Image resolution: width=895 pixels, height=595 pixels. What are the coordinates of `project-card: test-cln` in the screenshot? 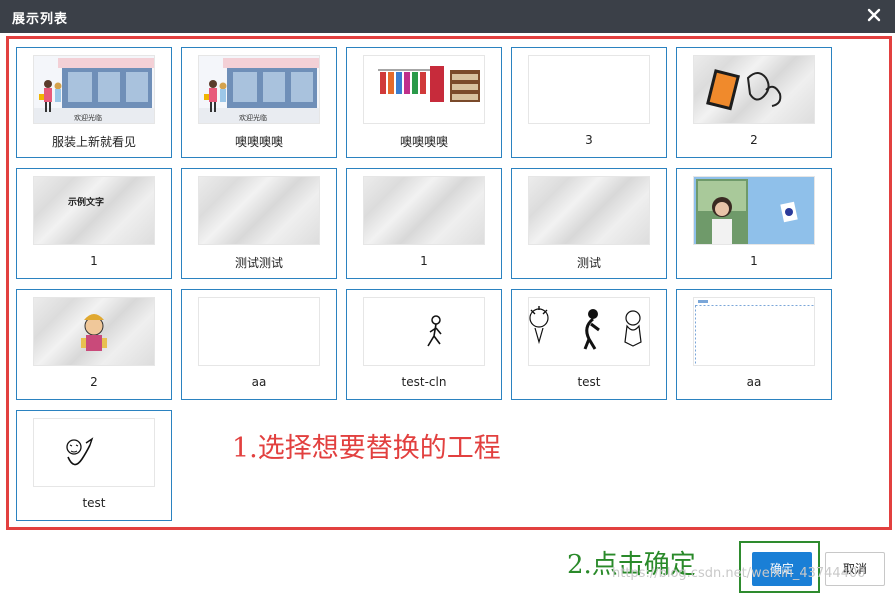 It's located at (424, 344).